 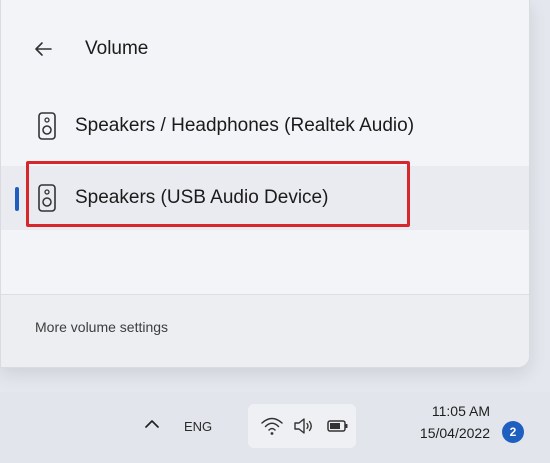 I want to click on notification-badge: 2, so click(x=513, y=432).